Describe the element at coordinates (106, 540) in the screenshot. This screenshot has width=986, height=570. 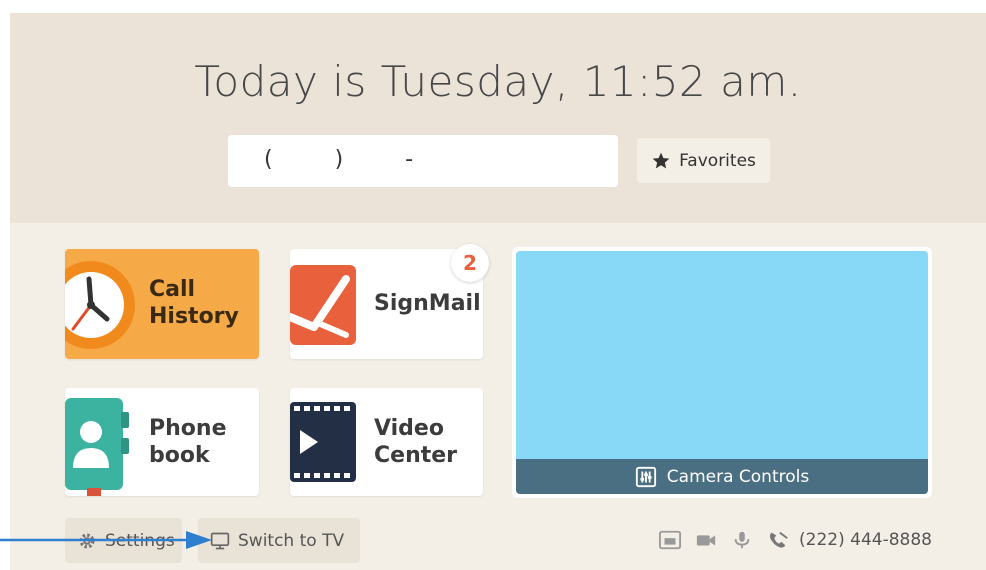
I see `annotation-arrow` at that location.